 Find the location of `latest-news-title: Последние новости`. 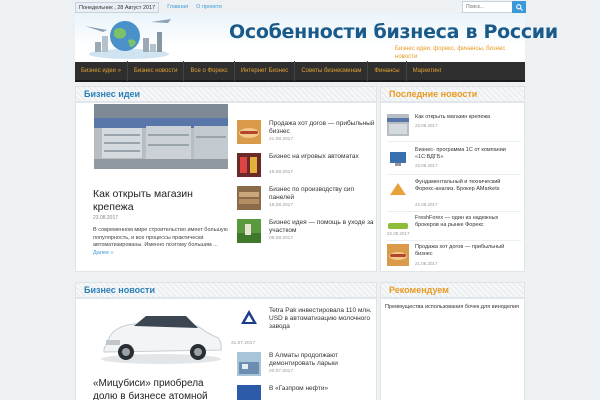

latest-news-title: Последние новости is located at coordinates (452, 95).